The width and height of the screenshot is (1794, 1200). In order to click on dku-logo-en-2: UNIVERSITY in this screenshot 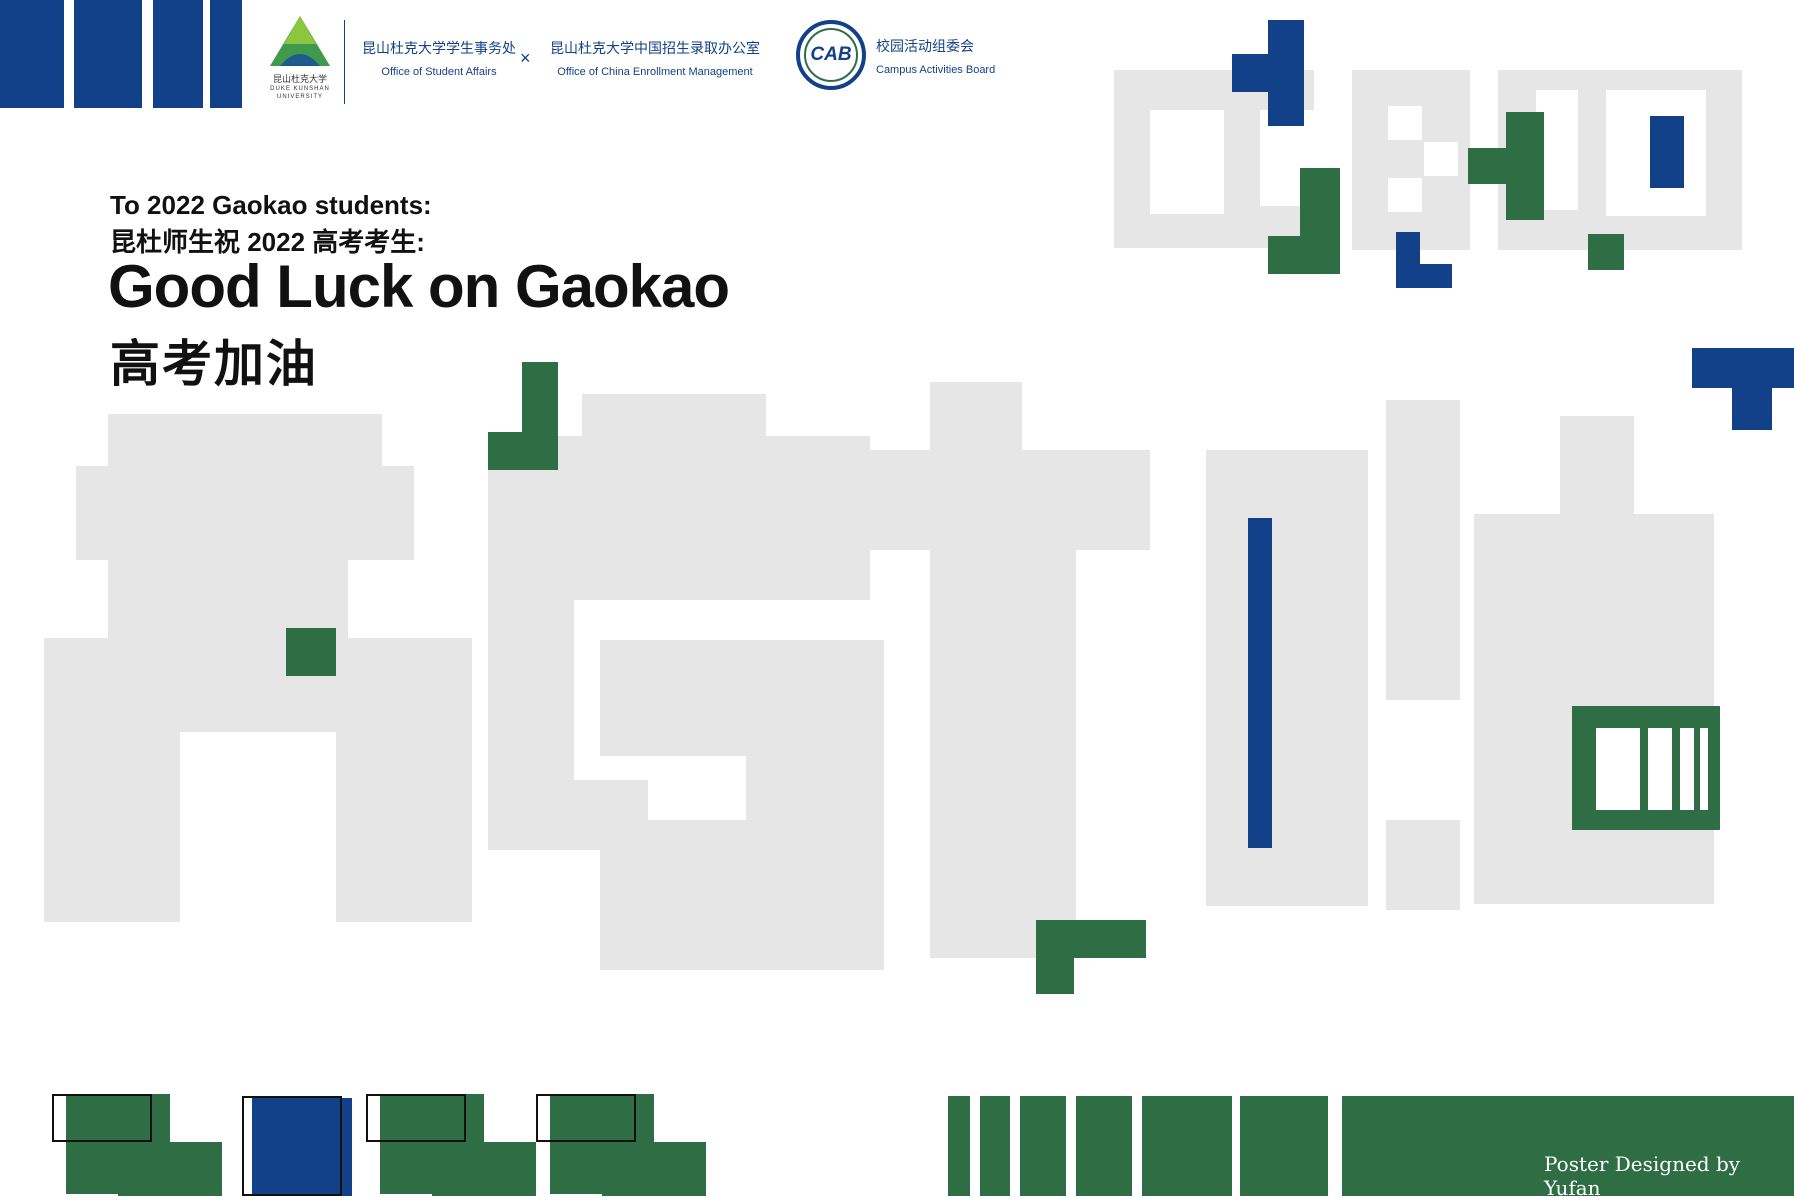, I will do `click(299, 97)`.